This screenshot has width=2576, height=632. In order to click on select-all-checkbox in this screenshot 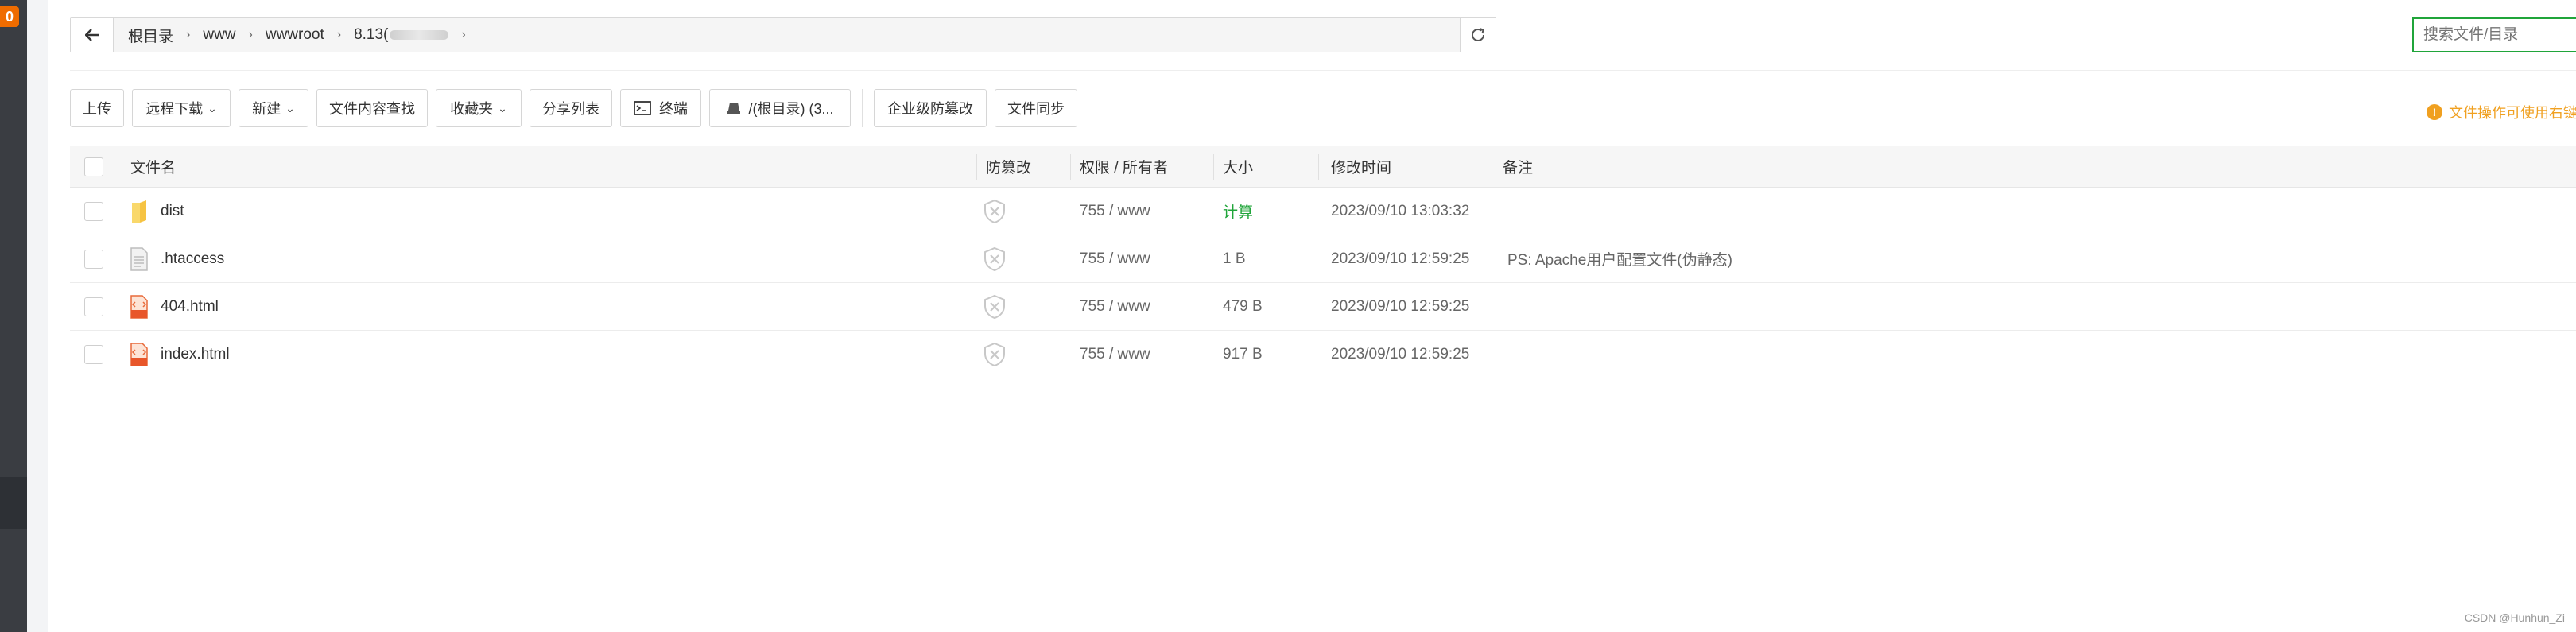, I will do `click(93, 167)`.